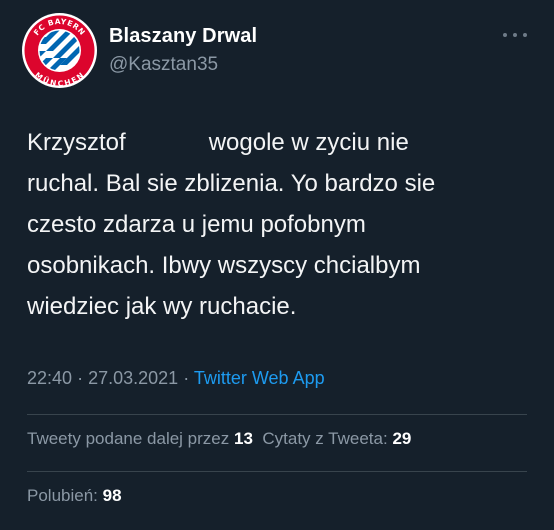  I want to click on author-handle: @Kasztan35, so click(163, 65).